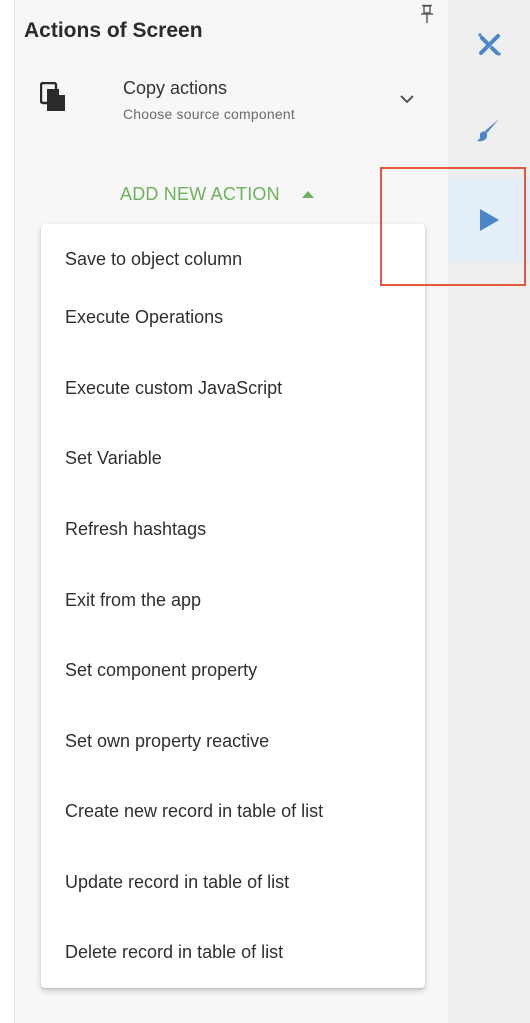 The height and width of the screenshot is (1023, 530). I want to click on panel-title-prefix: Actions of, so click(78, 30).